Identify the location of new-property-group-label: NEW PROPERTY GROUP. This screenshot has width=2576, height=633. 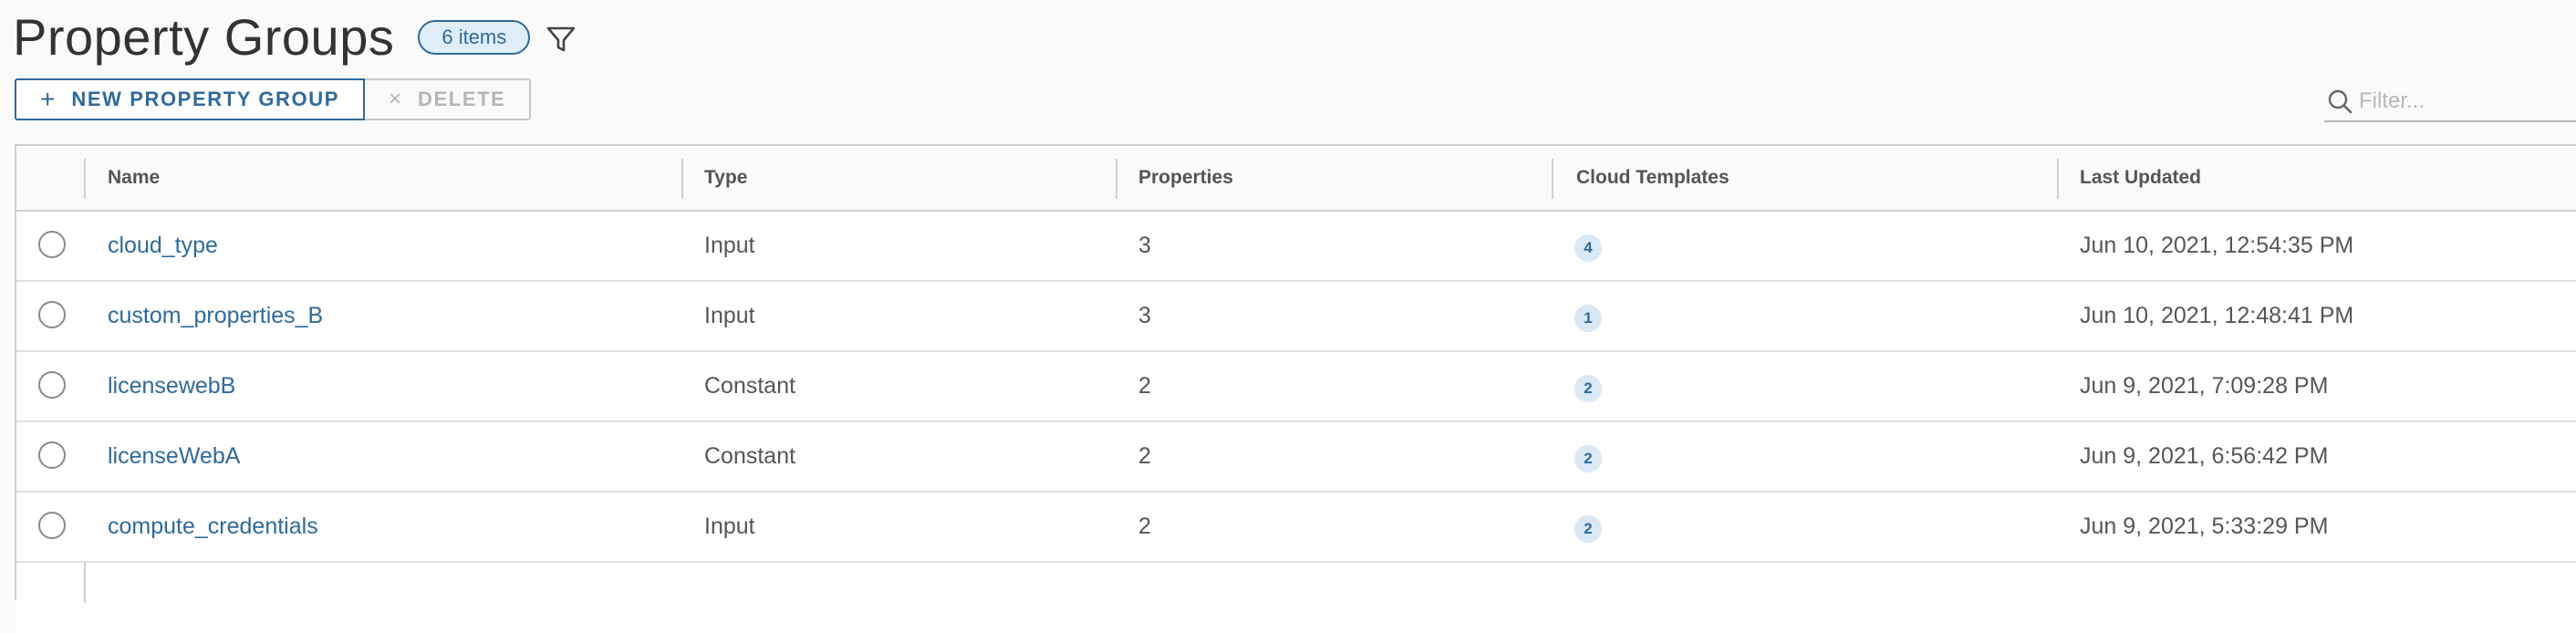
(205, 99).